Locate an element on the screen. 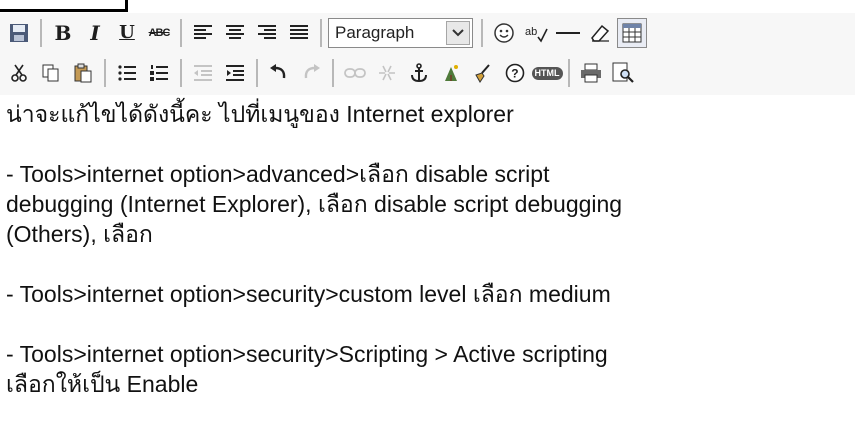  table-icon is located at coordinates (632, 33).